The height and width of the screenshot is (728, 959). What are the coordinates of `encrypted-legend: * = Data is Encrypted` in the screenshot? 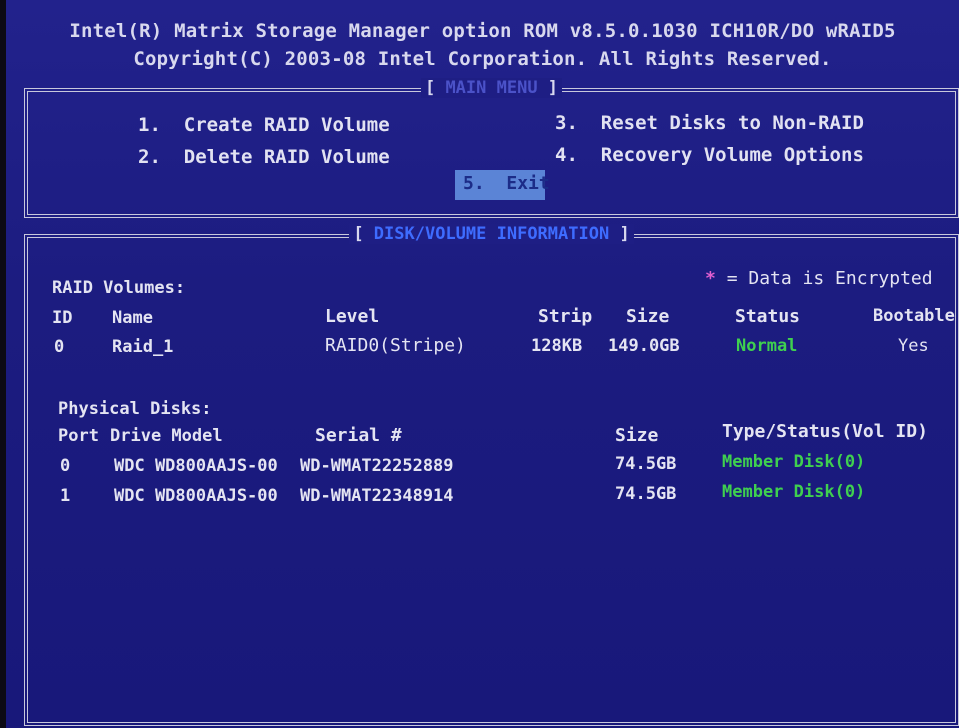 It's located at (819, 278).